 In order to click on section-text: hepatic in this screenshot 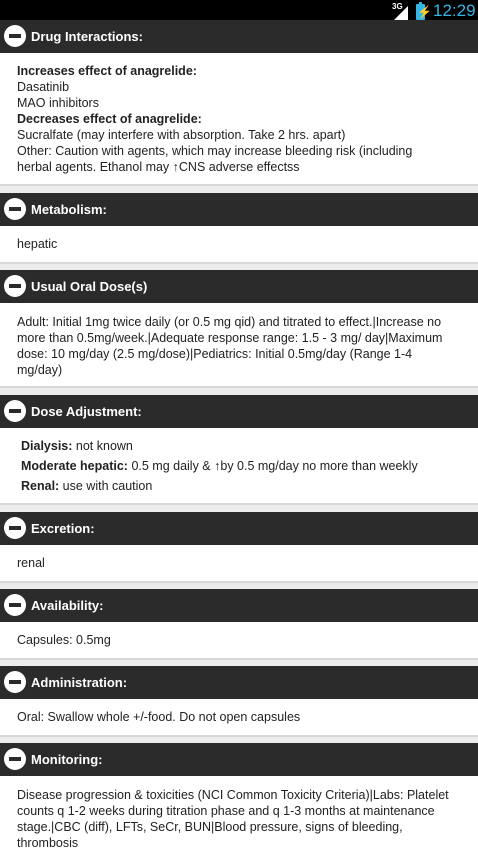, I will do `click(37, 244)`.